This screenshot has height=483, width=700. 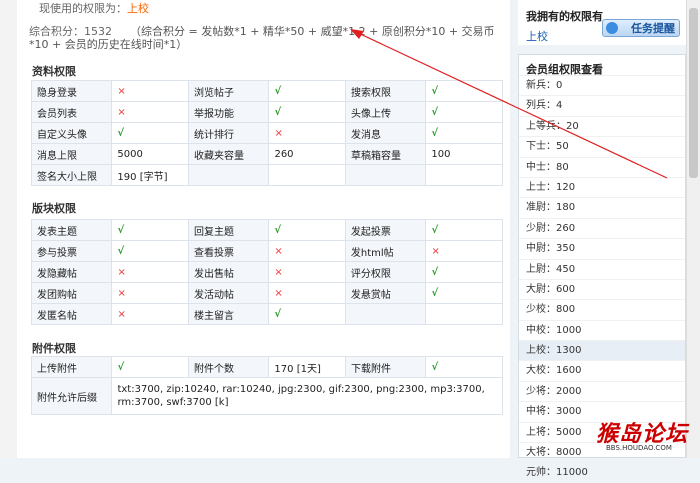 I want to click on arrow-line, so click(x=511, y=105).